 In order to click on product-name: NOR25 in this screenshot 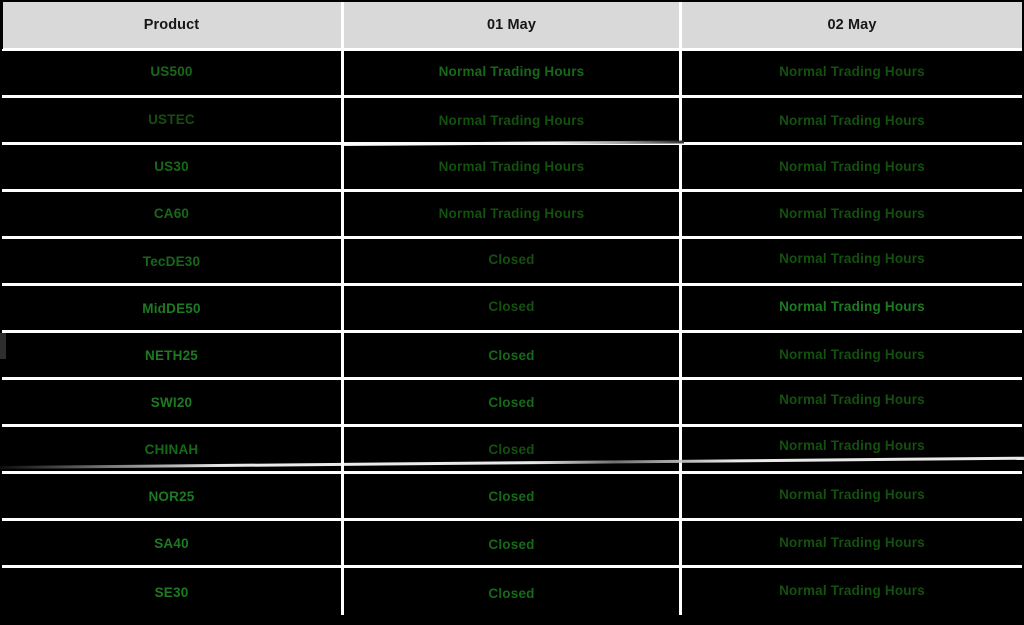, I will do `click(171, 497)`.